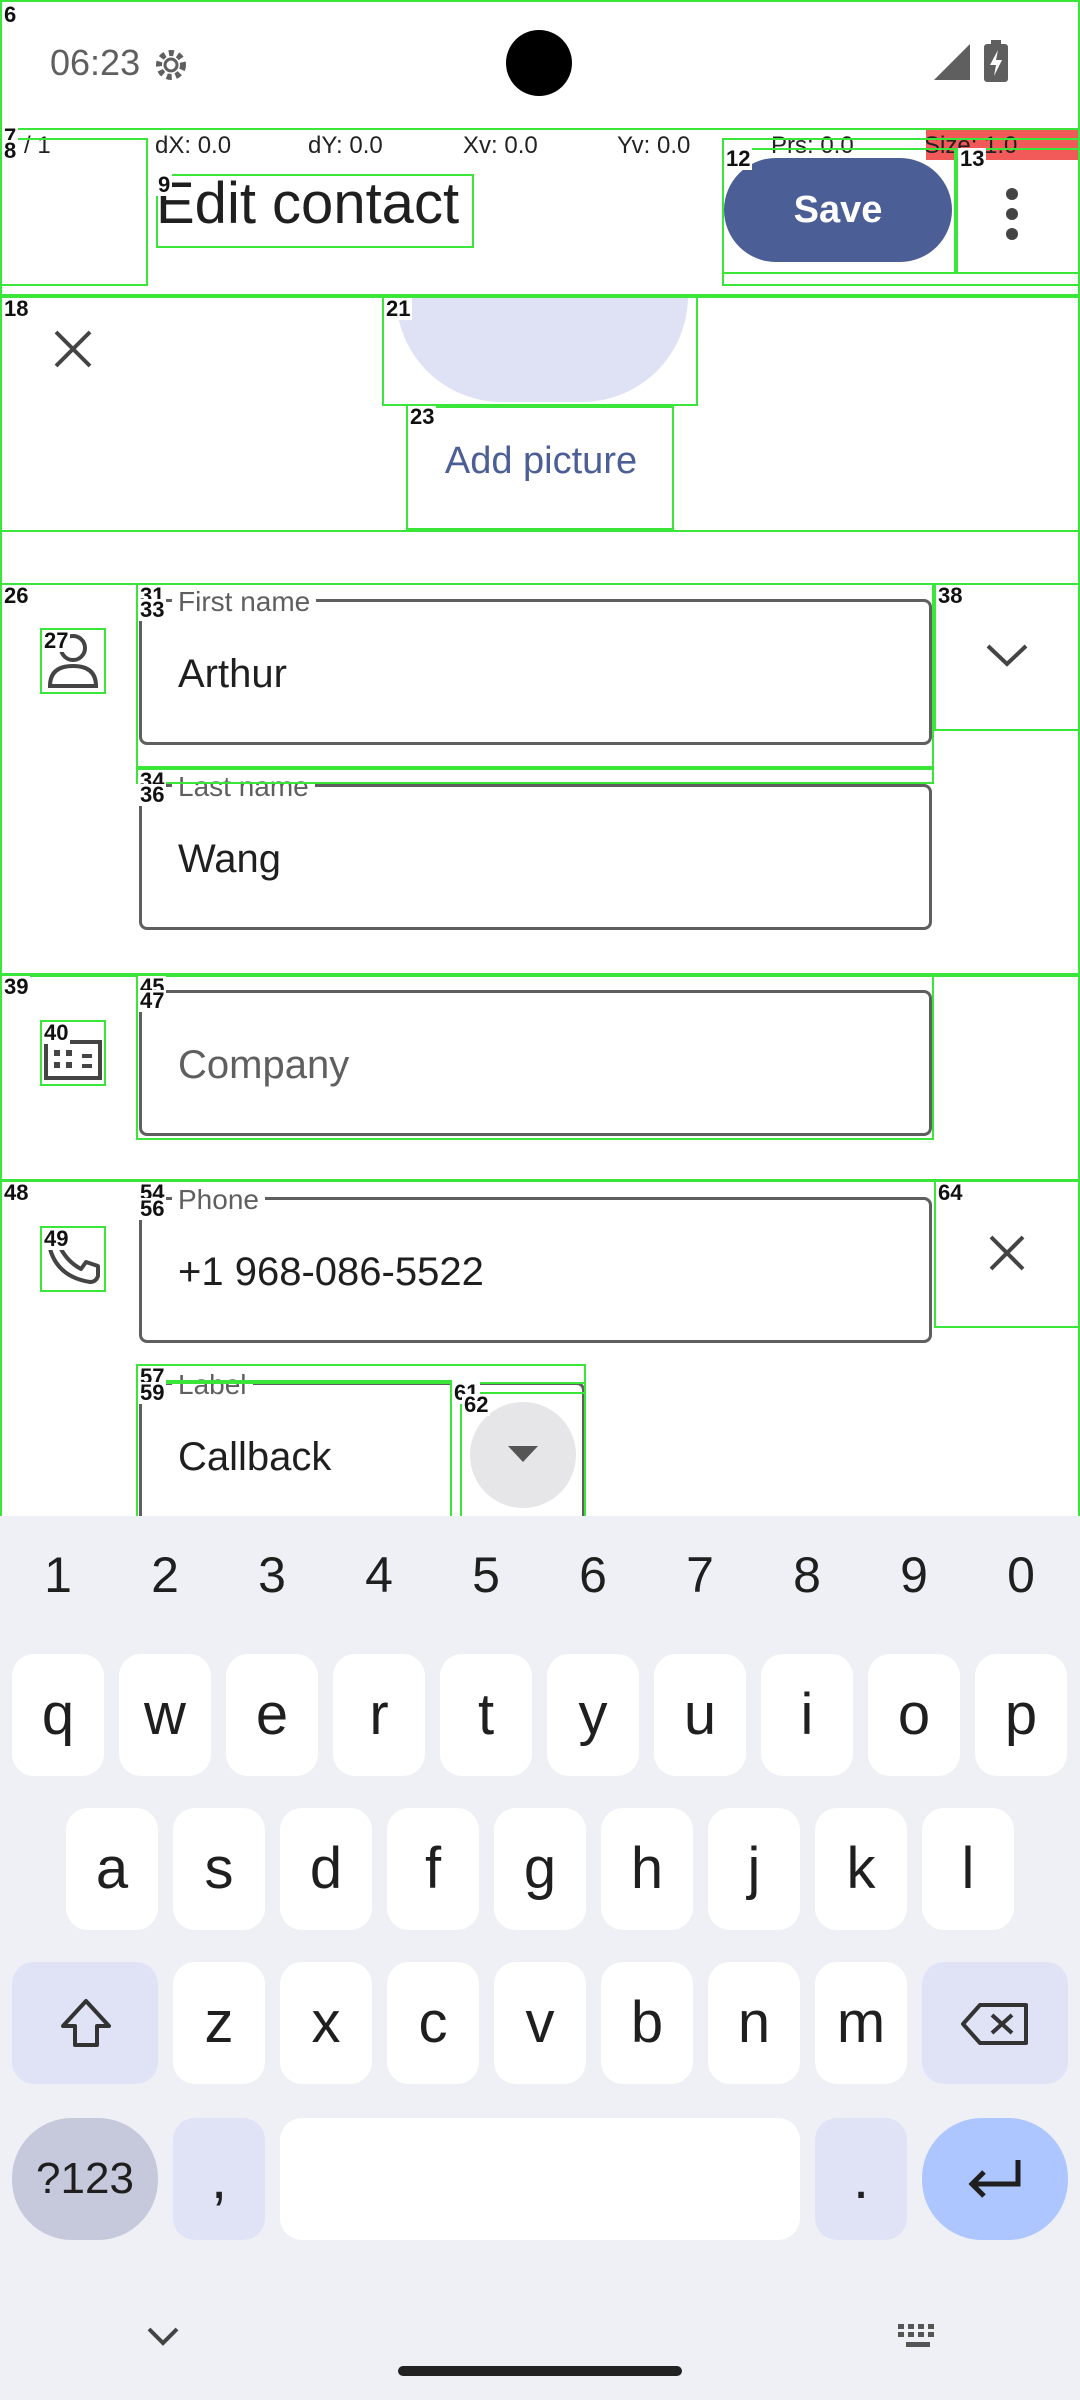 This screenshot has width=1080, height=2400. Describe the element at coordinates (754, 1869) in the screenshot. I see `key-j: j` at that location.